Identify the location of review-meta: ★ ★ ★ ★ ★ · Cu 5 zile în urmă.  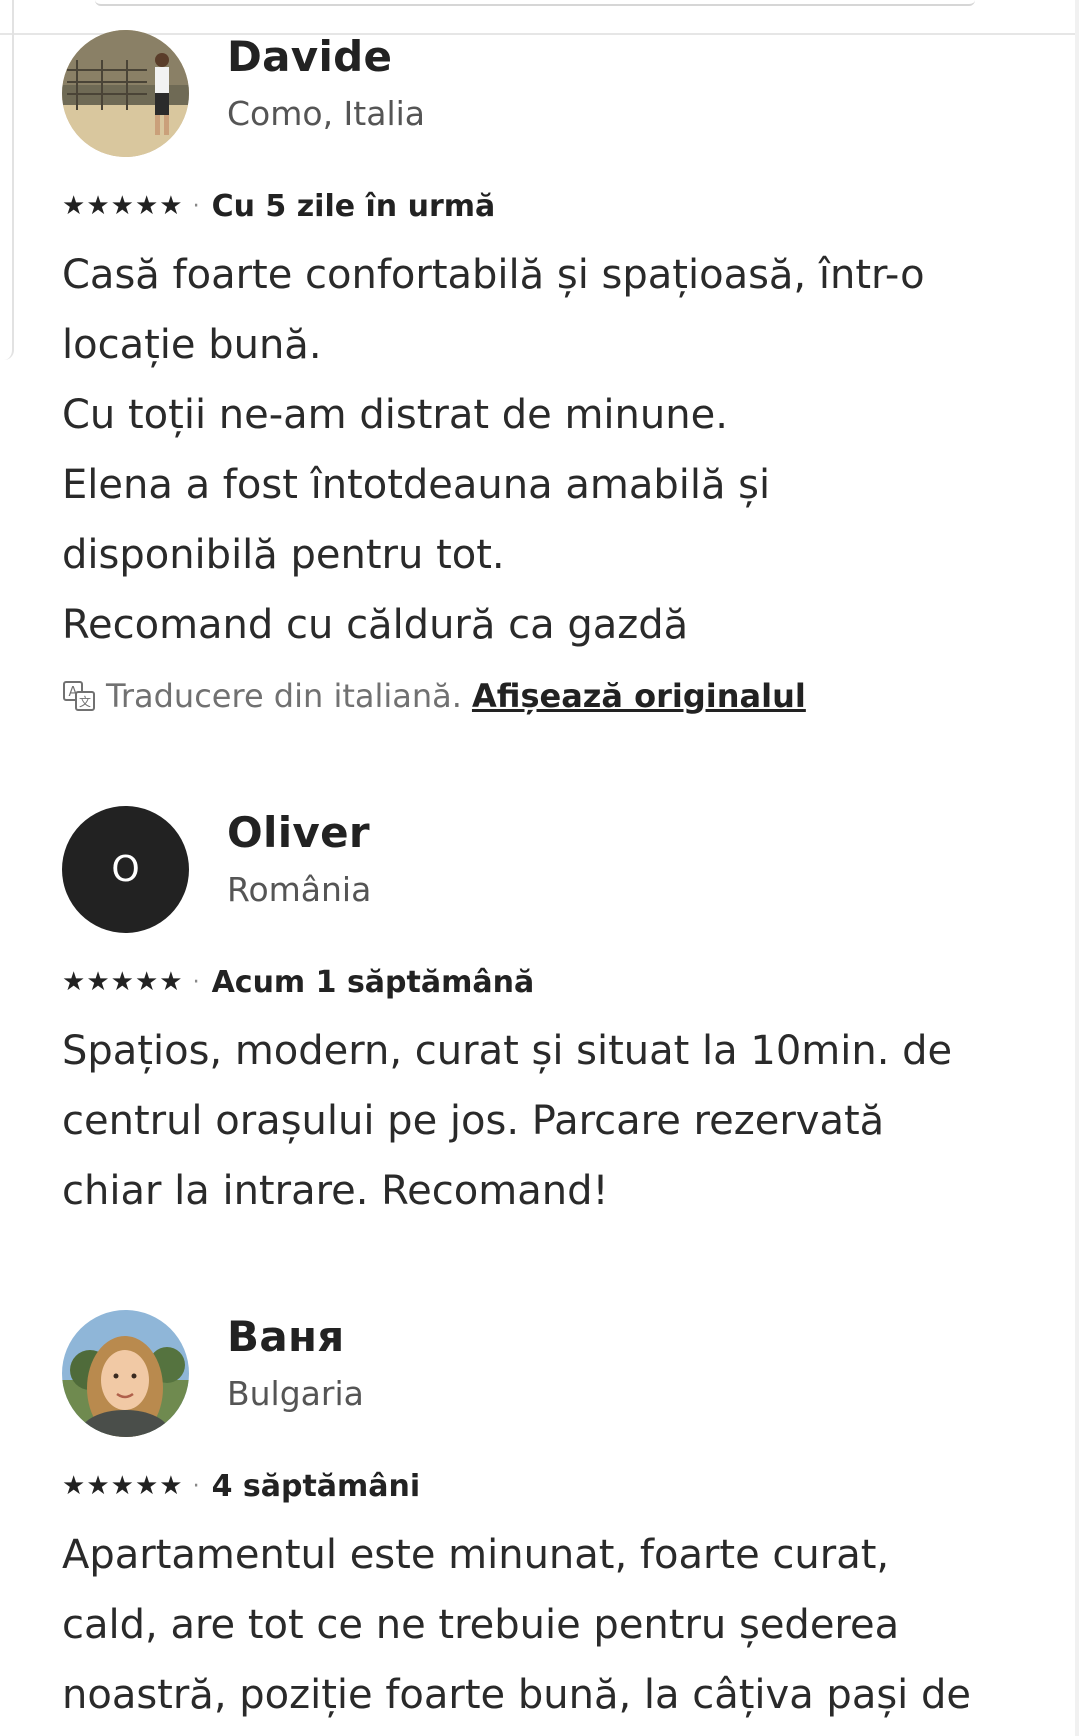
(542, 206).